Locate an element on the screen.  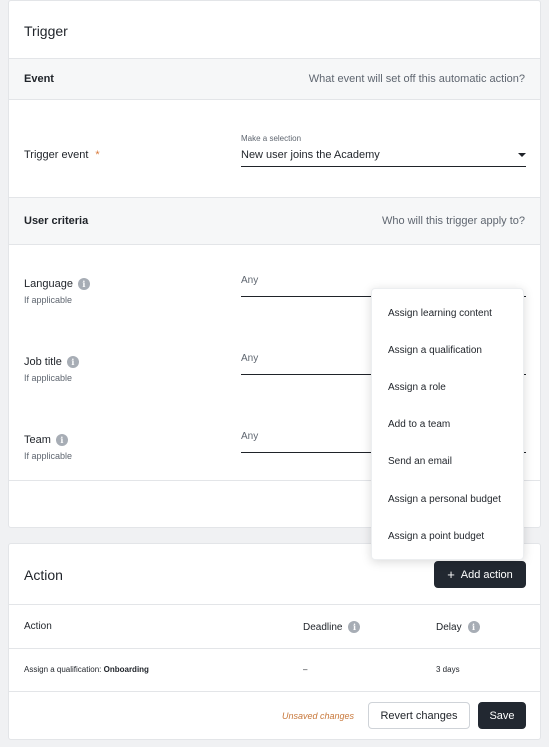
column-action-label: Action is located at coordinates (38, 626).